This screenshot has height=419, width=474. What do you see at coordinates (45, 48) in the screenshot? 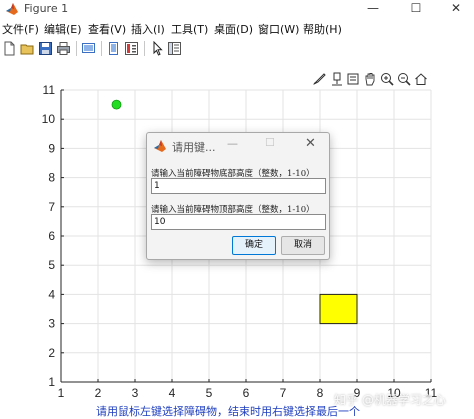
I see `save-icon` at bounding box center [45, 48].